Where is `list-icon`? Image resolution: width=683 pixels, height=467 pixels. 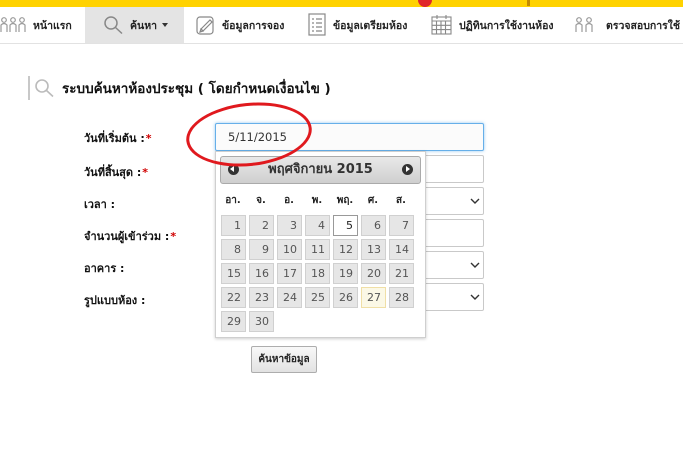 list-icon is located at coordinates (317, 24).